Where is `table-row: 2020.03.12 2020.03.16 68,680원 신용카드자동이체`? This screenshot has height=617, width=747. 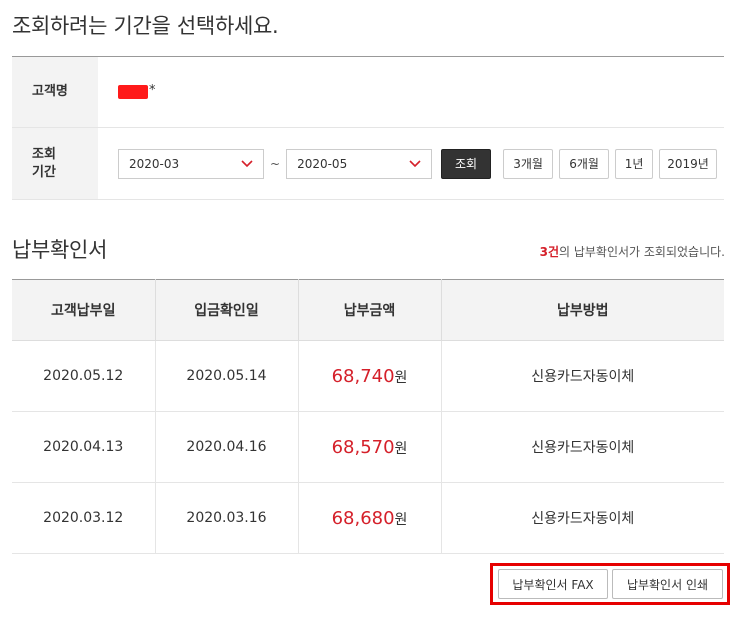
table-row: 2020.03.12 2020.03.16 68,680원 신용카드자동이체 is located at coordinates (368, 518).